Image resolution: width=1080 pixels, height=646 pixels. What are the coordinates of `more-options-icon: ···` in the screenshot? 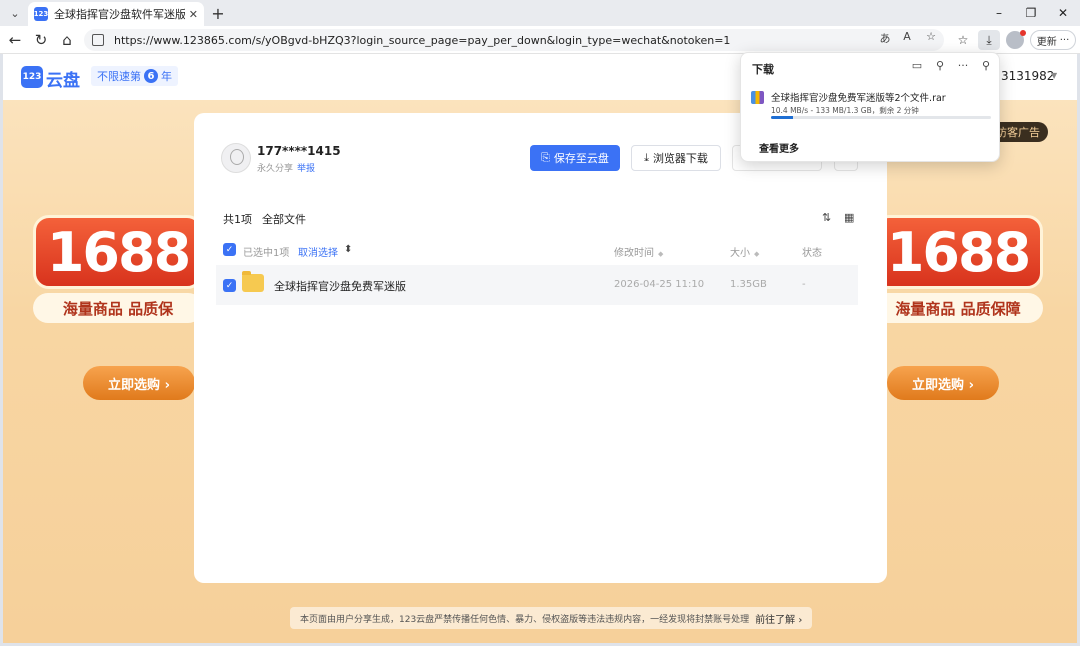 It's located at (963, 65).